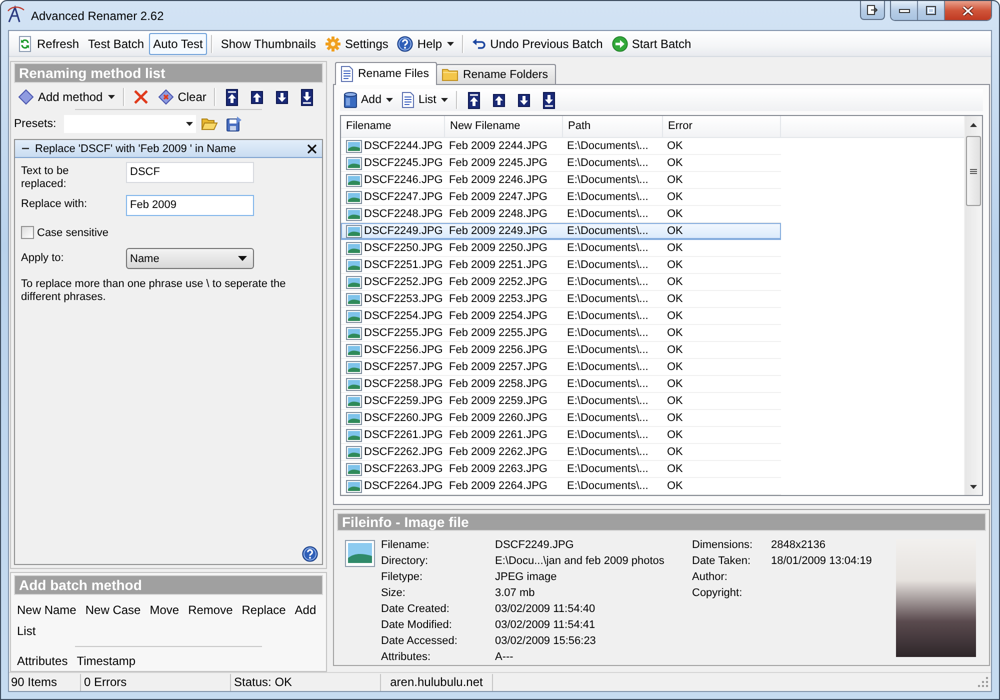 The width and height of the screenshot is (1000, 700). Describe the element at coordinates (561, 163) in the screenshot. I see `file-row: DSCF2245.JPG Feb 2009 2245.JPG E:\Documents\... OK` at that location.